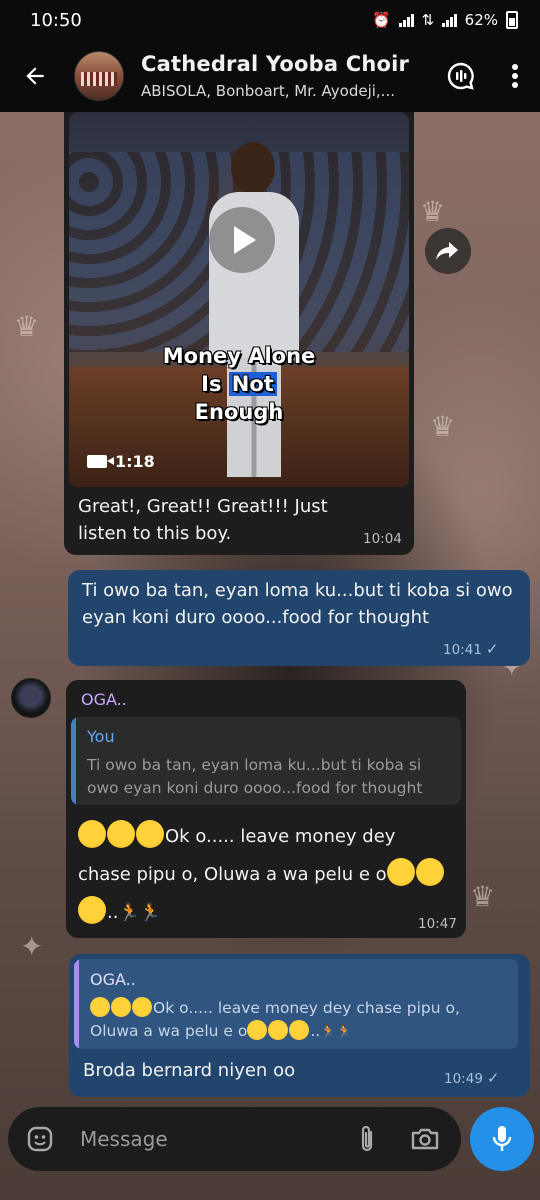 This screenshot has width=540, height=1200. I want to click on video-overlay-line1: Money Alone, so click(239, 356).